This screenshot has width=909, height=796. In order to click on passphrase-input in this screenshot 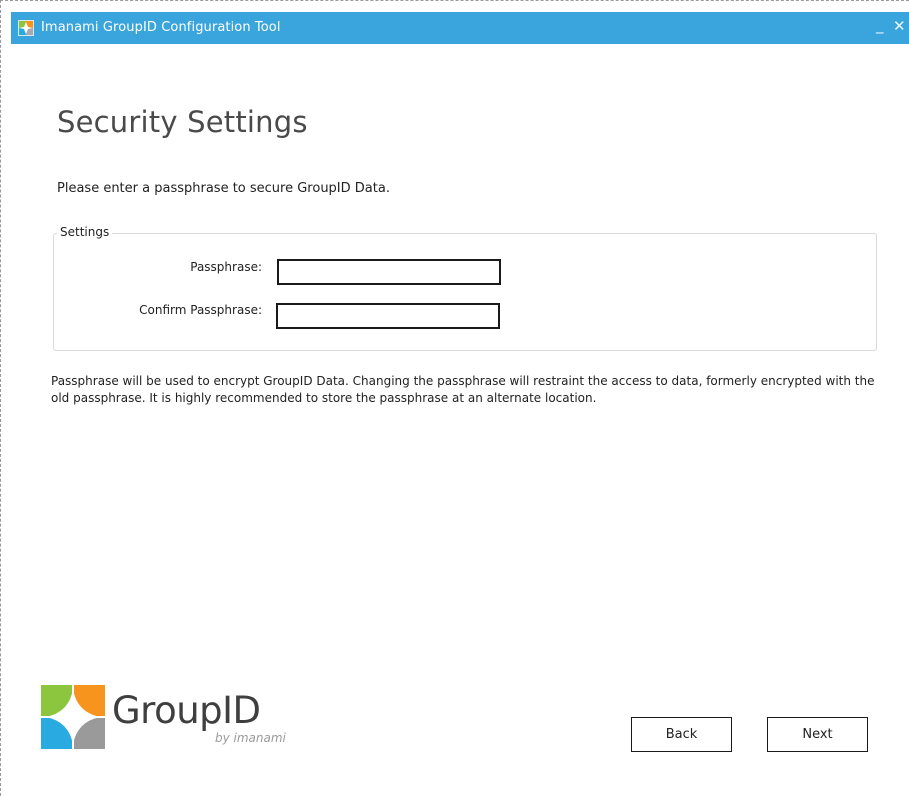, I will do `click(389, 272)`.